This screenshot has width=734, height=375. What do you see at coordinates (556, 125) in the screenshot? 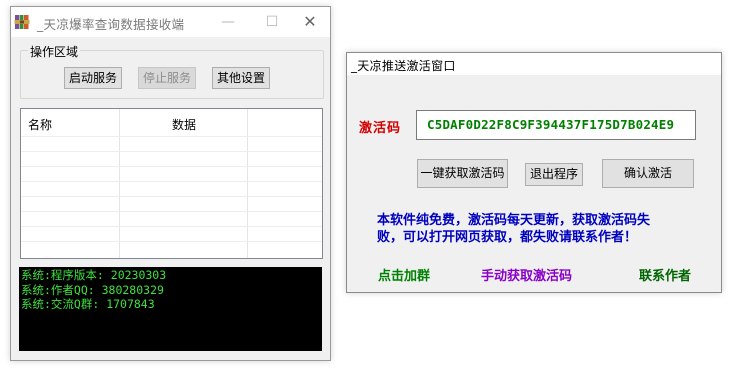
I see `activation-code-input: C5DAF0D22F8C9F394437F175D7B024E9` at bounding box center [556, 125].